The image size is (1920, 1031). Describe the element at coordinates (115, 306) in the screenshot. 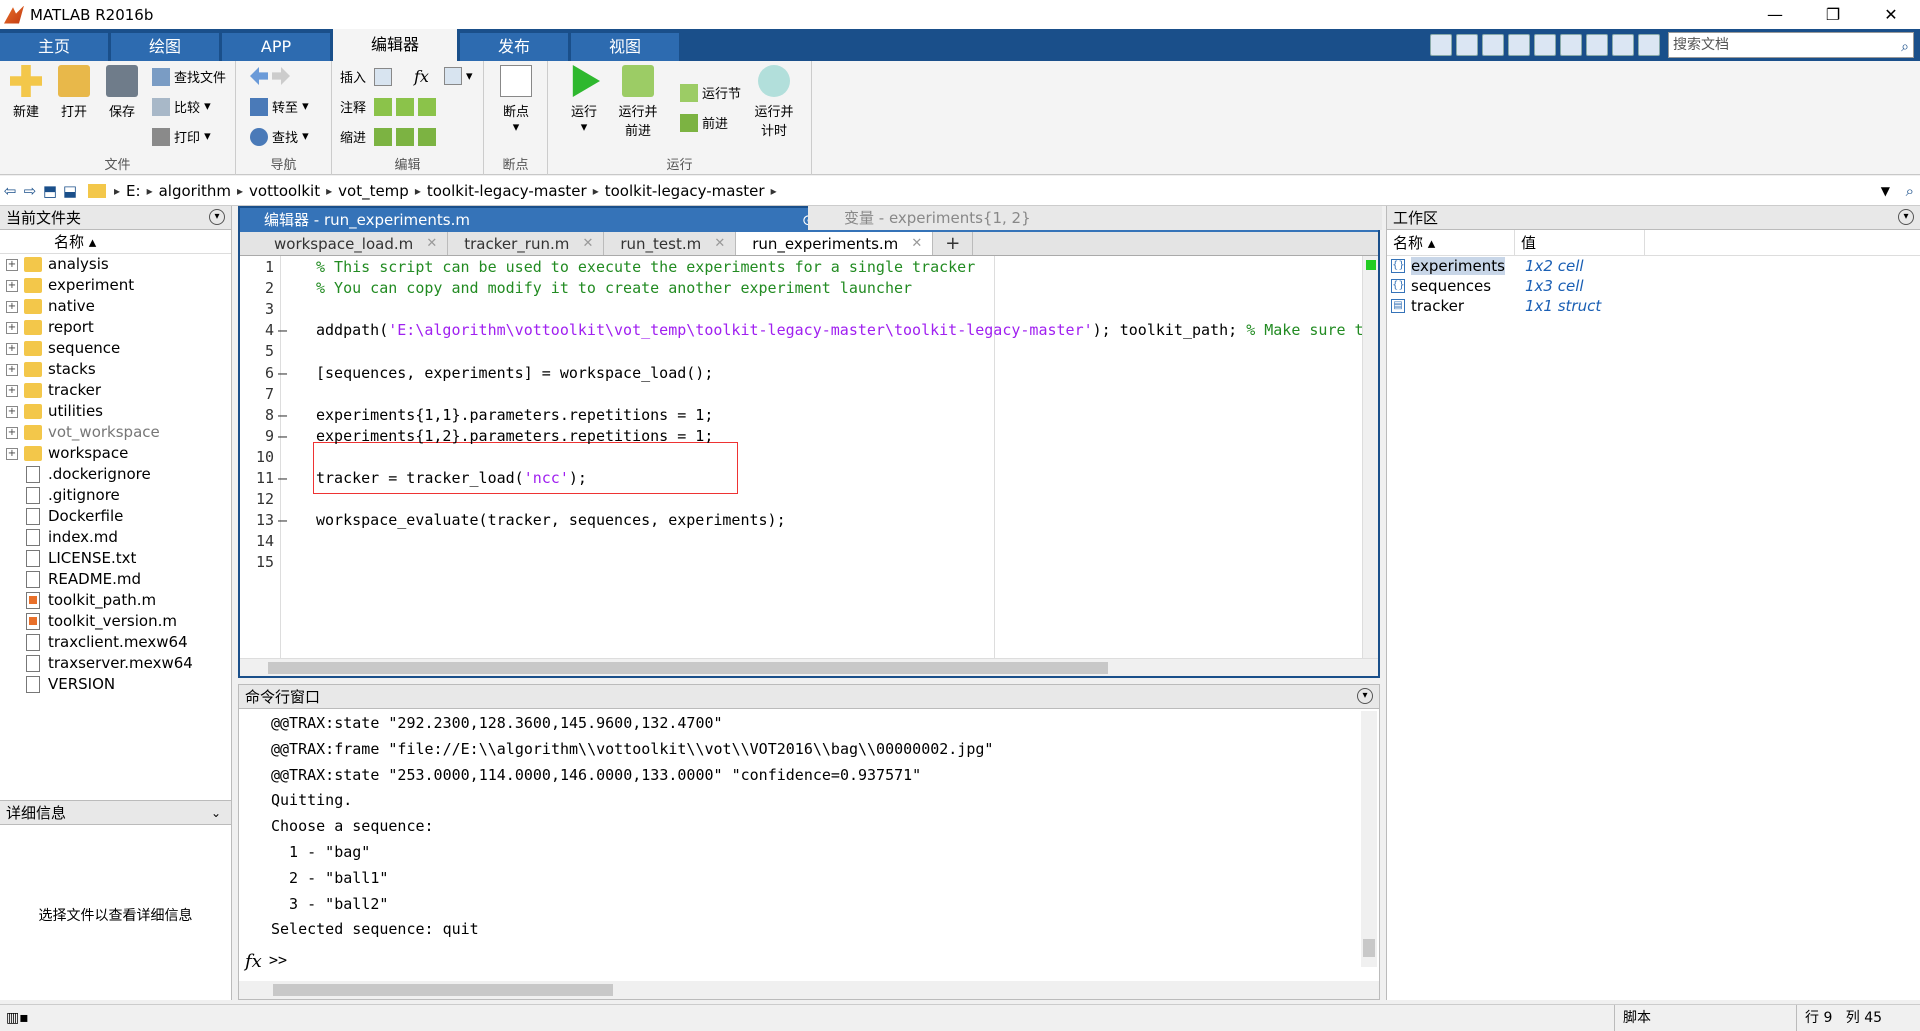

I see `file-list-item: + native` at that location.